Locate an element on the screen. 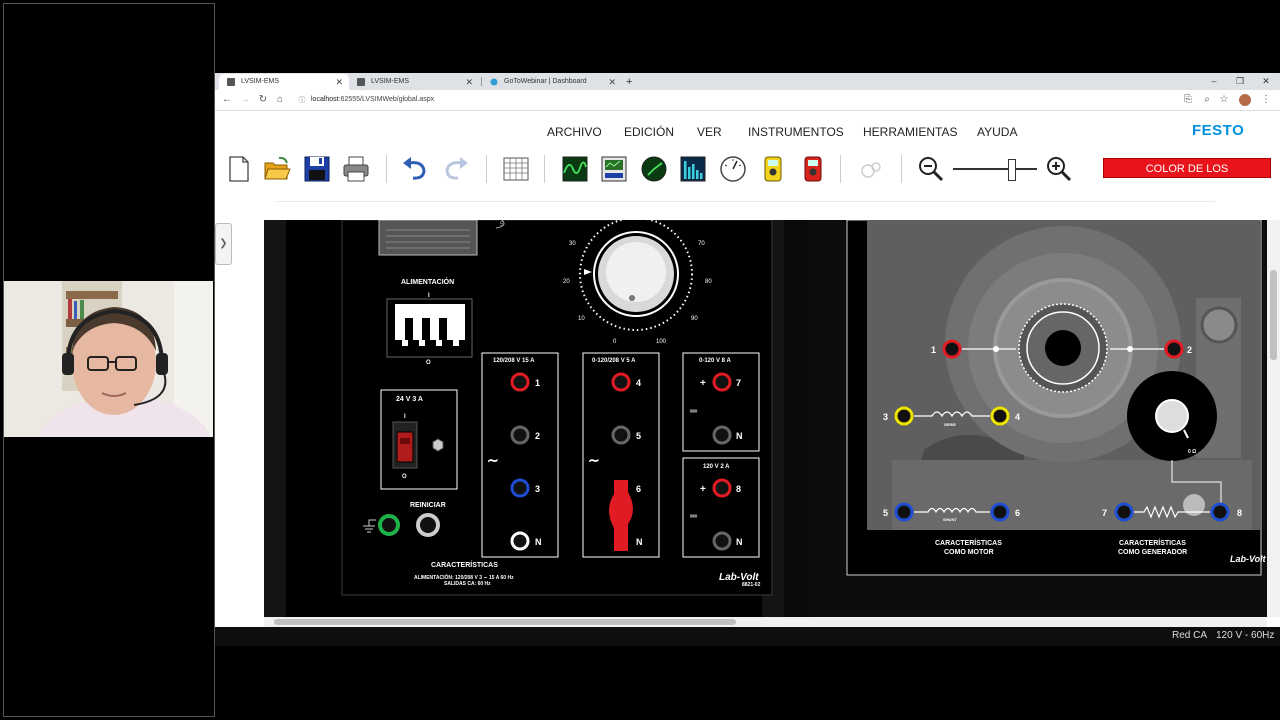  forward-icon: → is located at coordinates (245, 100).